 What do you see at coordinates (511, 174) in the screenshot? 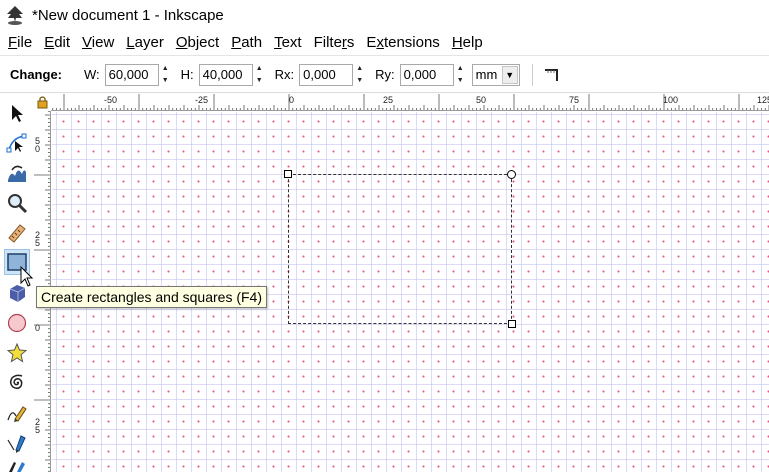
I see `corner-radius-handle` at bounding box center [511, 174].